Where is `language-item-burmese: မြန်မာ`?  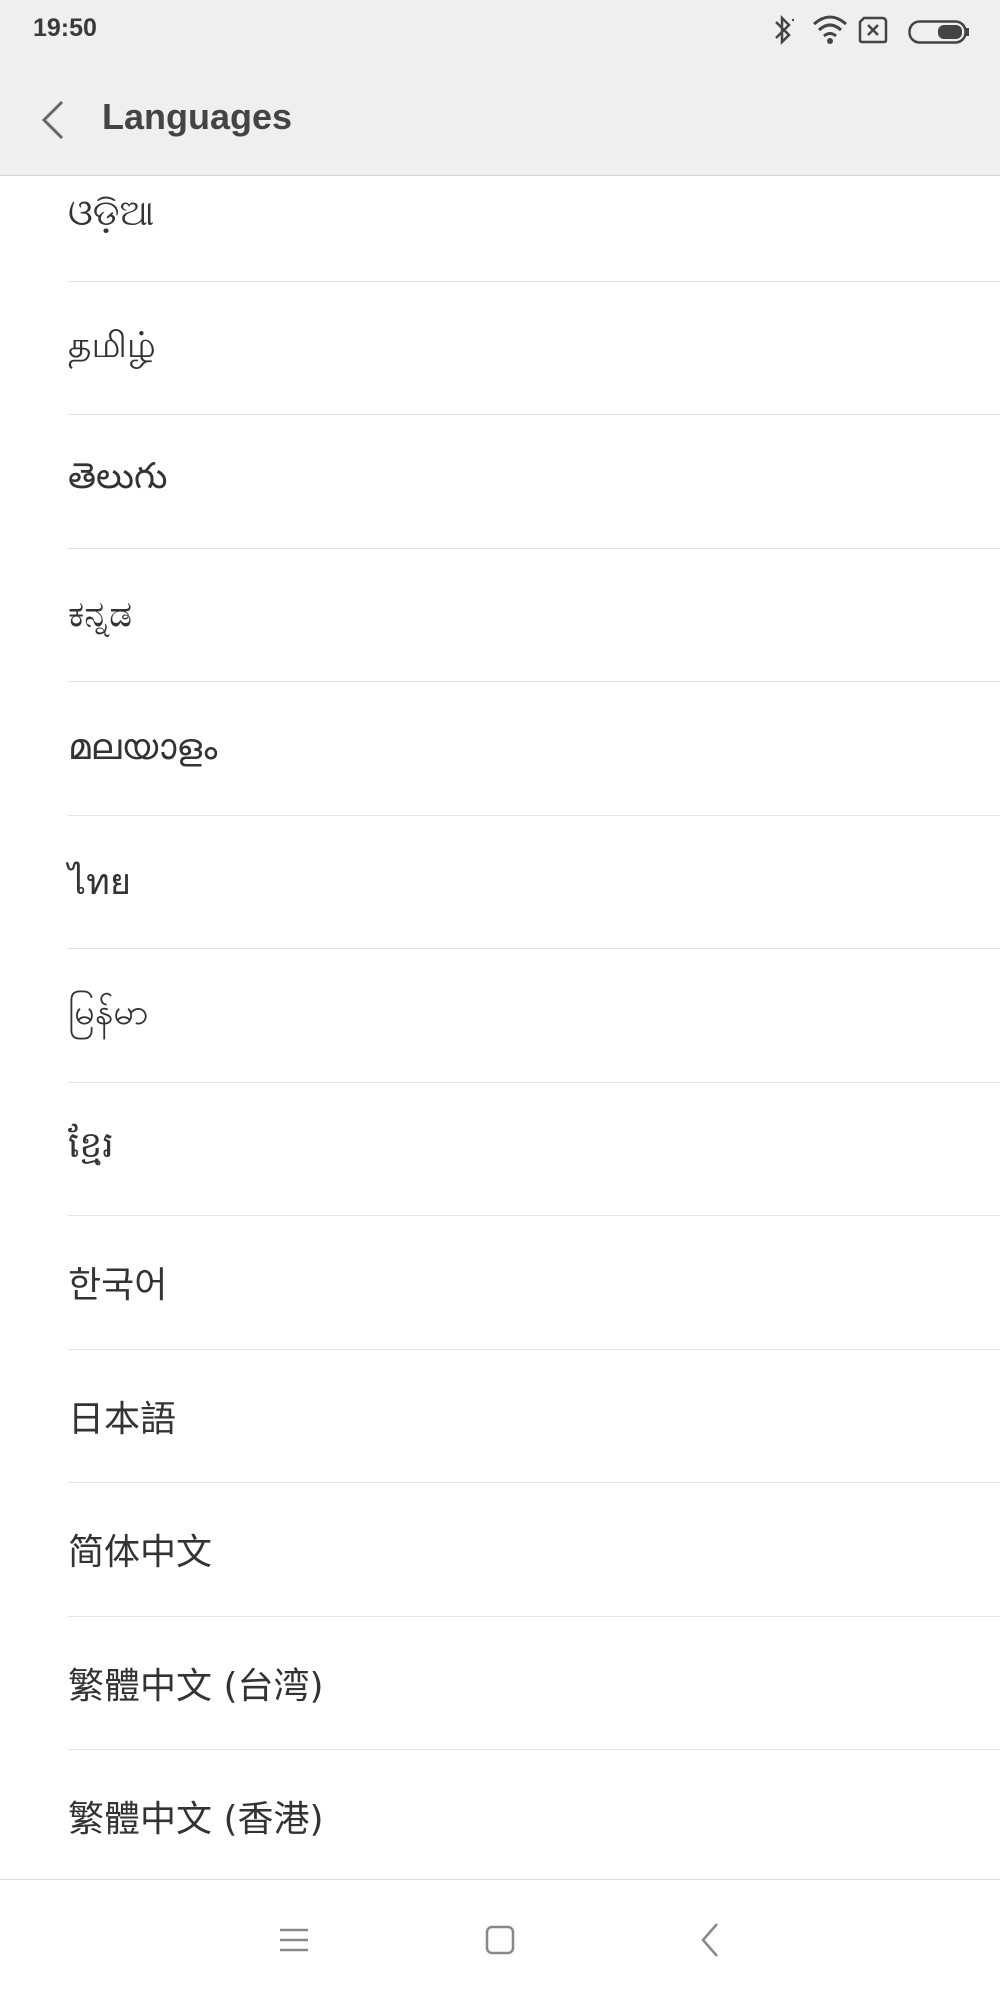
language-item-burmese: မြန်မာ is located at coordinates (534, 1016).